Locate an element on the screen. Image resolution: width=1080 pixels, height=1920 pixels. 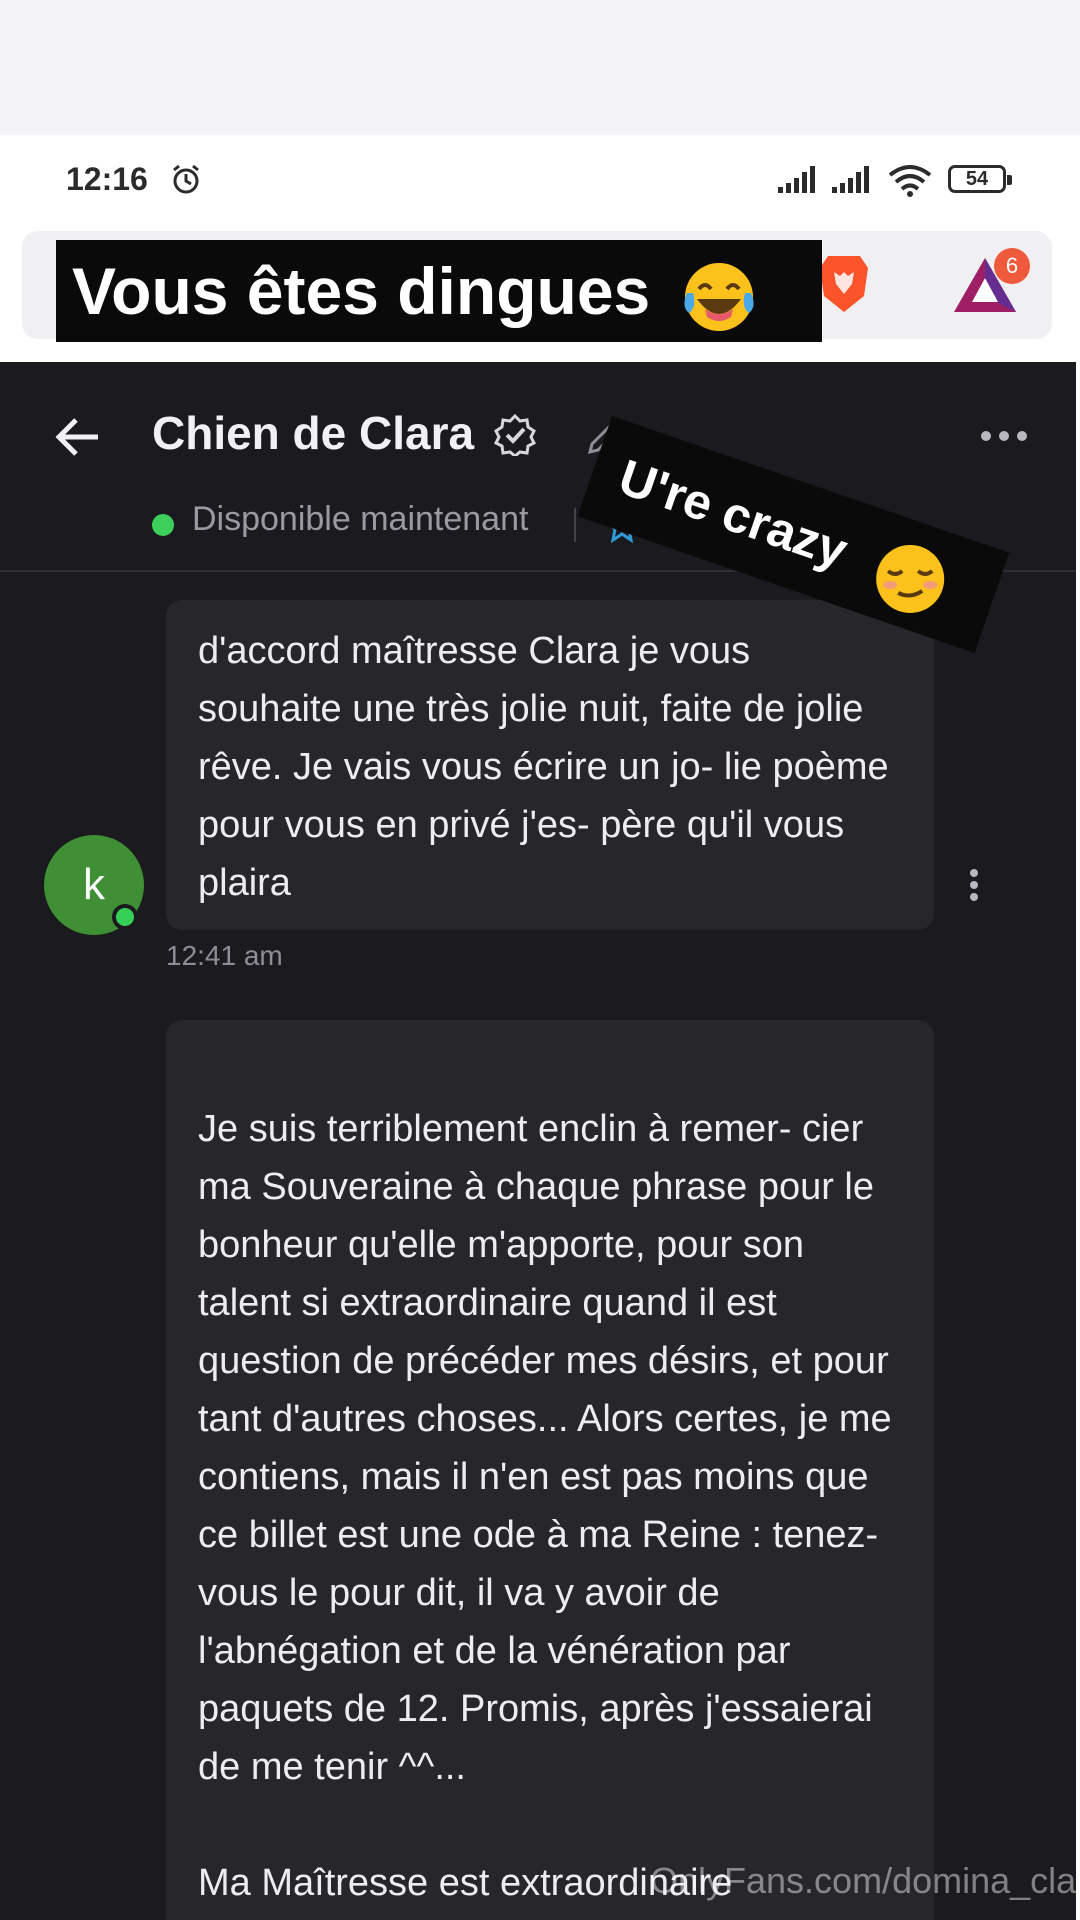
laughing-tears-emoji-icon is located at coordinates (719, 296).